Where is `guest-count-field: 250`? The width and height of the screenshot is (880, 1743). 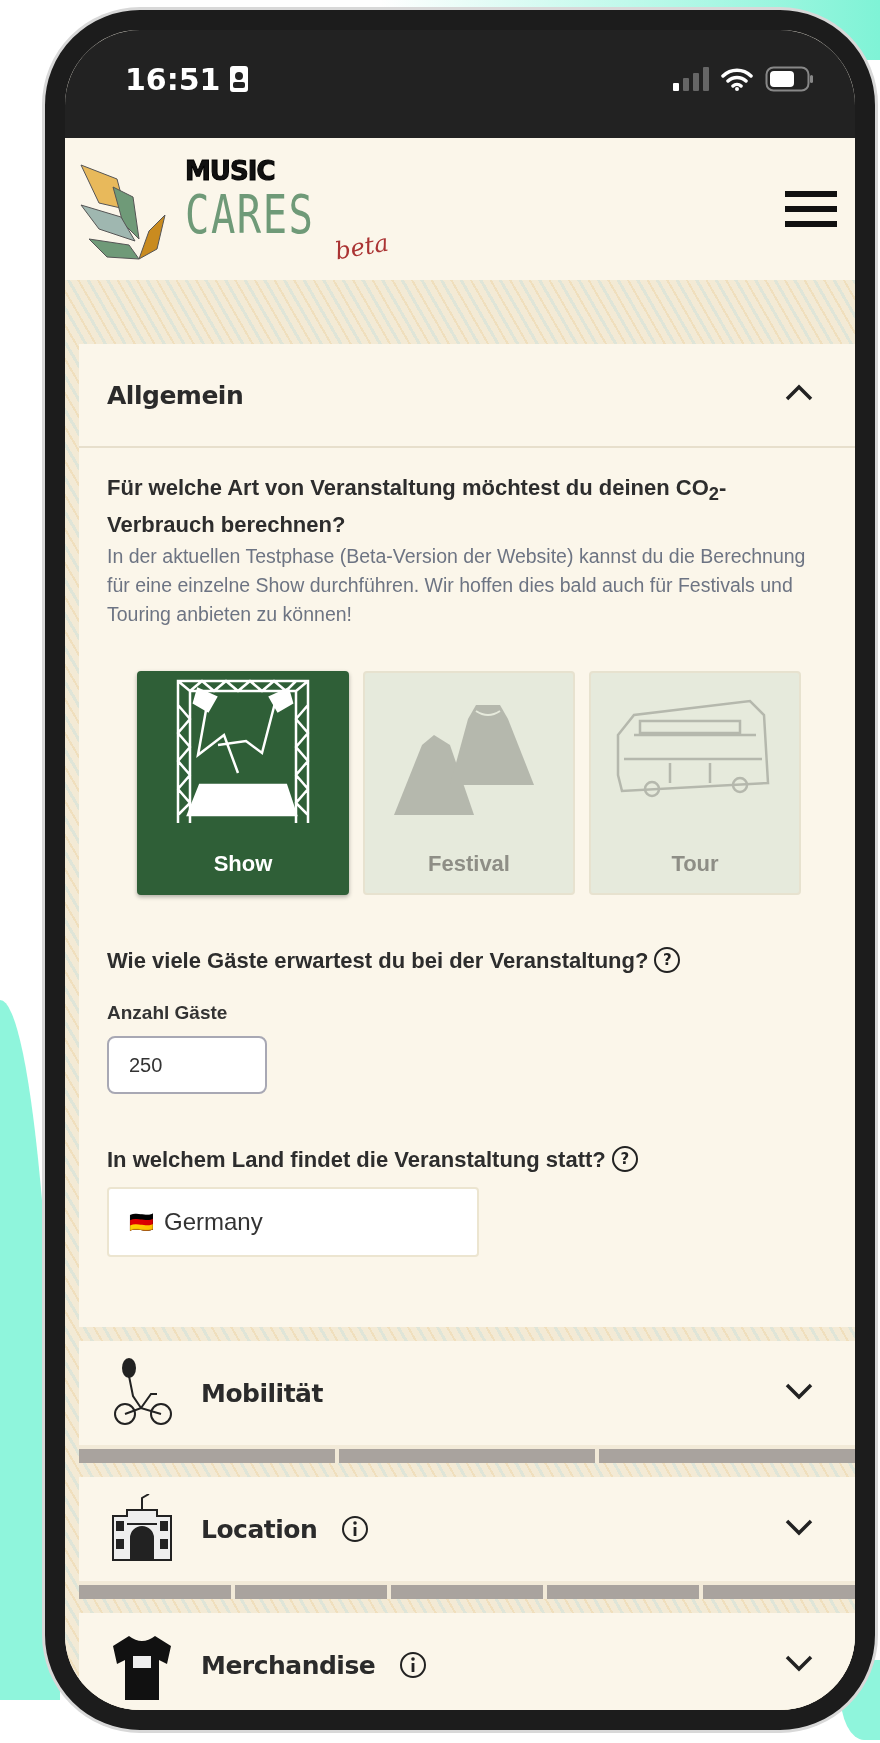 guest-count-field: 250 is located at coordinates (187, 1065).